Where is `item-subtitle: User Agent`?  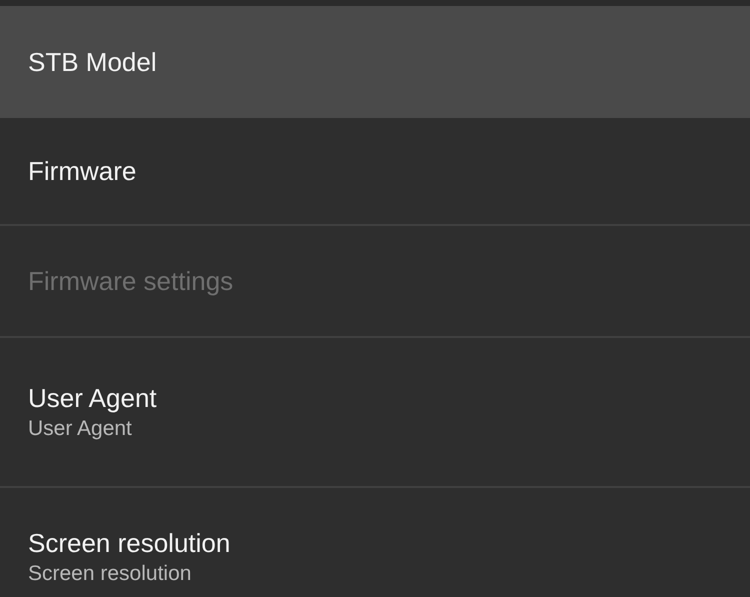
item-subtitle: User Agent is located at coordinates (80, 429).